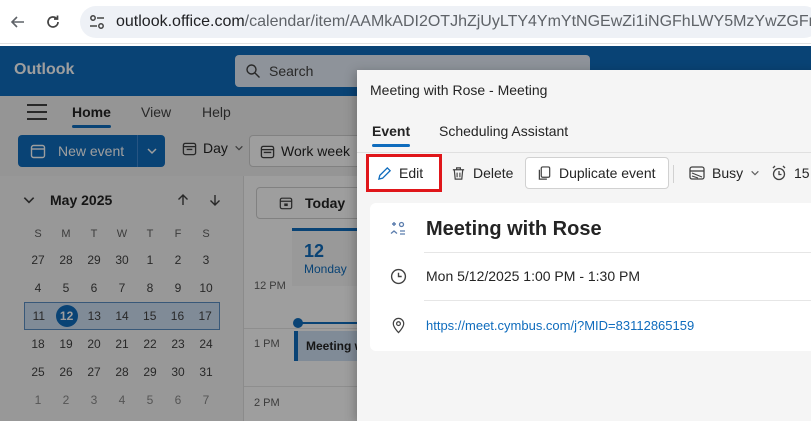  What do you see at coordinates (673, 174) in the screenshot?
I see `toolbar-separator` at bounding box center [673, 174].